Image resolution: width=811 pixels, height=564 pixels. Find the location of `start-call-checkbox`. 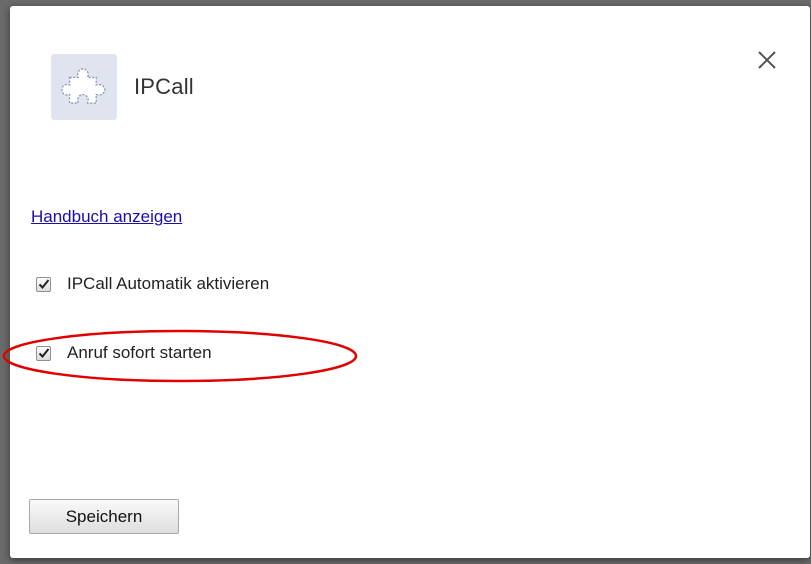

start-call-checkbox is located at coordinates (43, 353).